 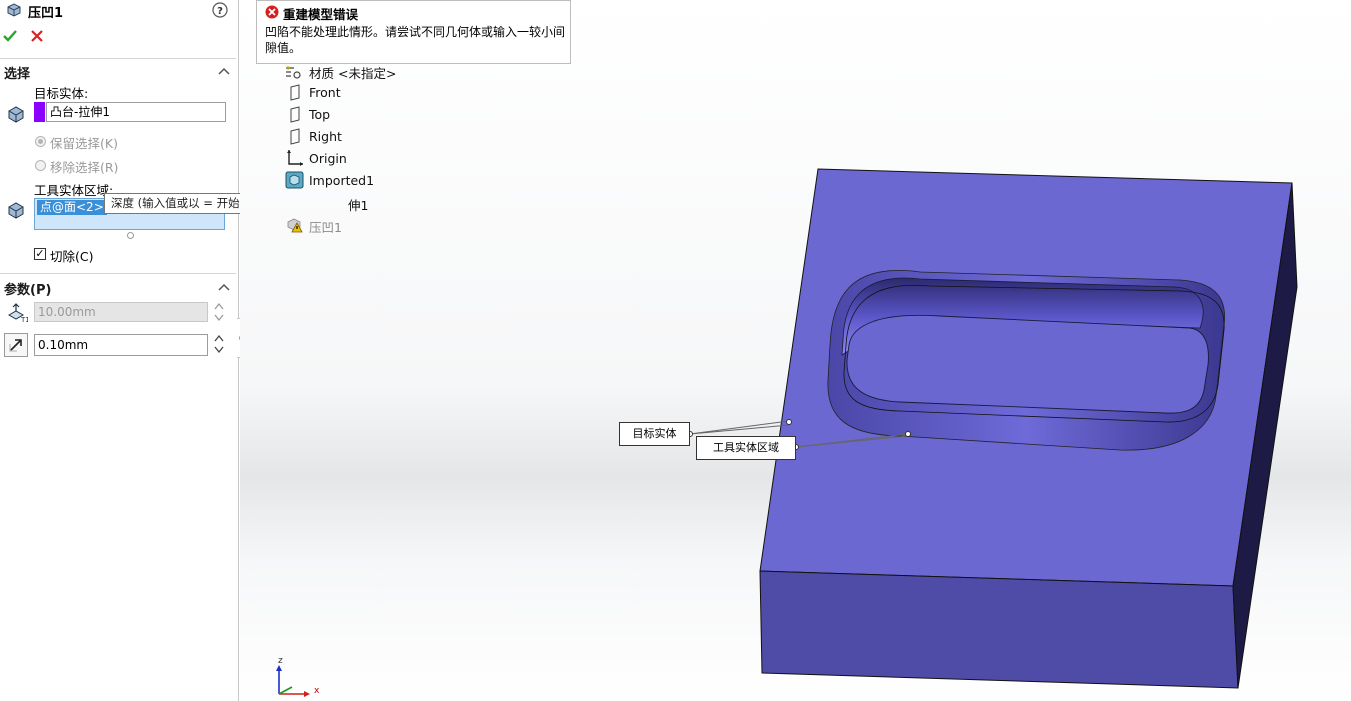 What do you see at coordinates (295, 224) in the screenshot?
I see `warning-indent-icon` at bounding box center [295, 224].